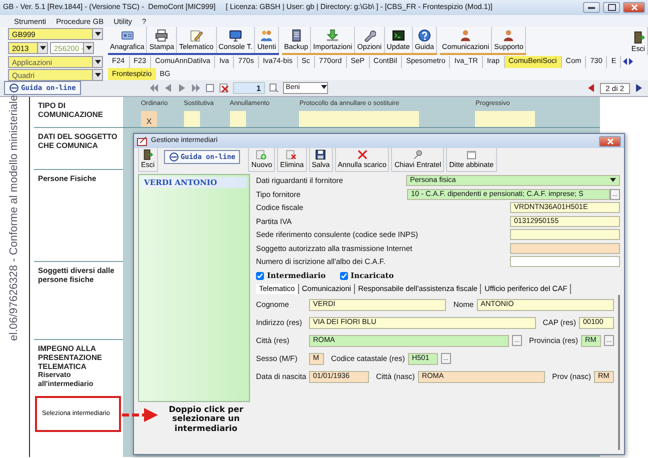  I want to click on cross-icon, so click(362, 154).